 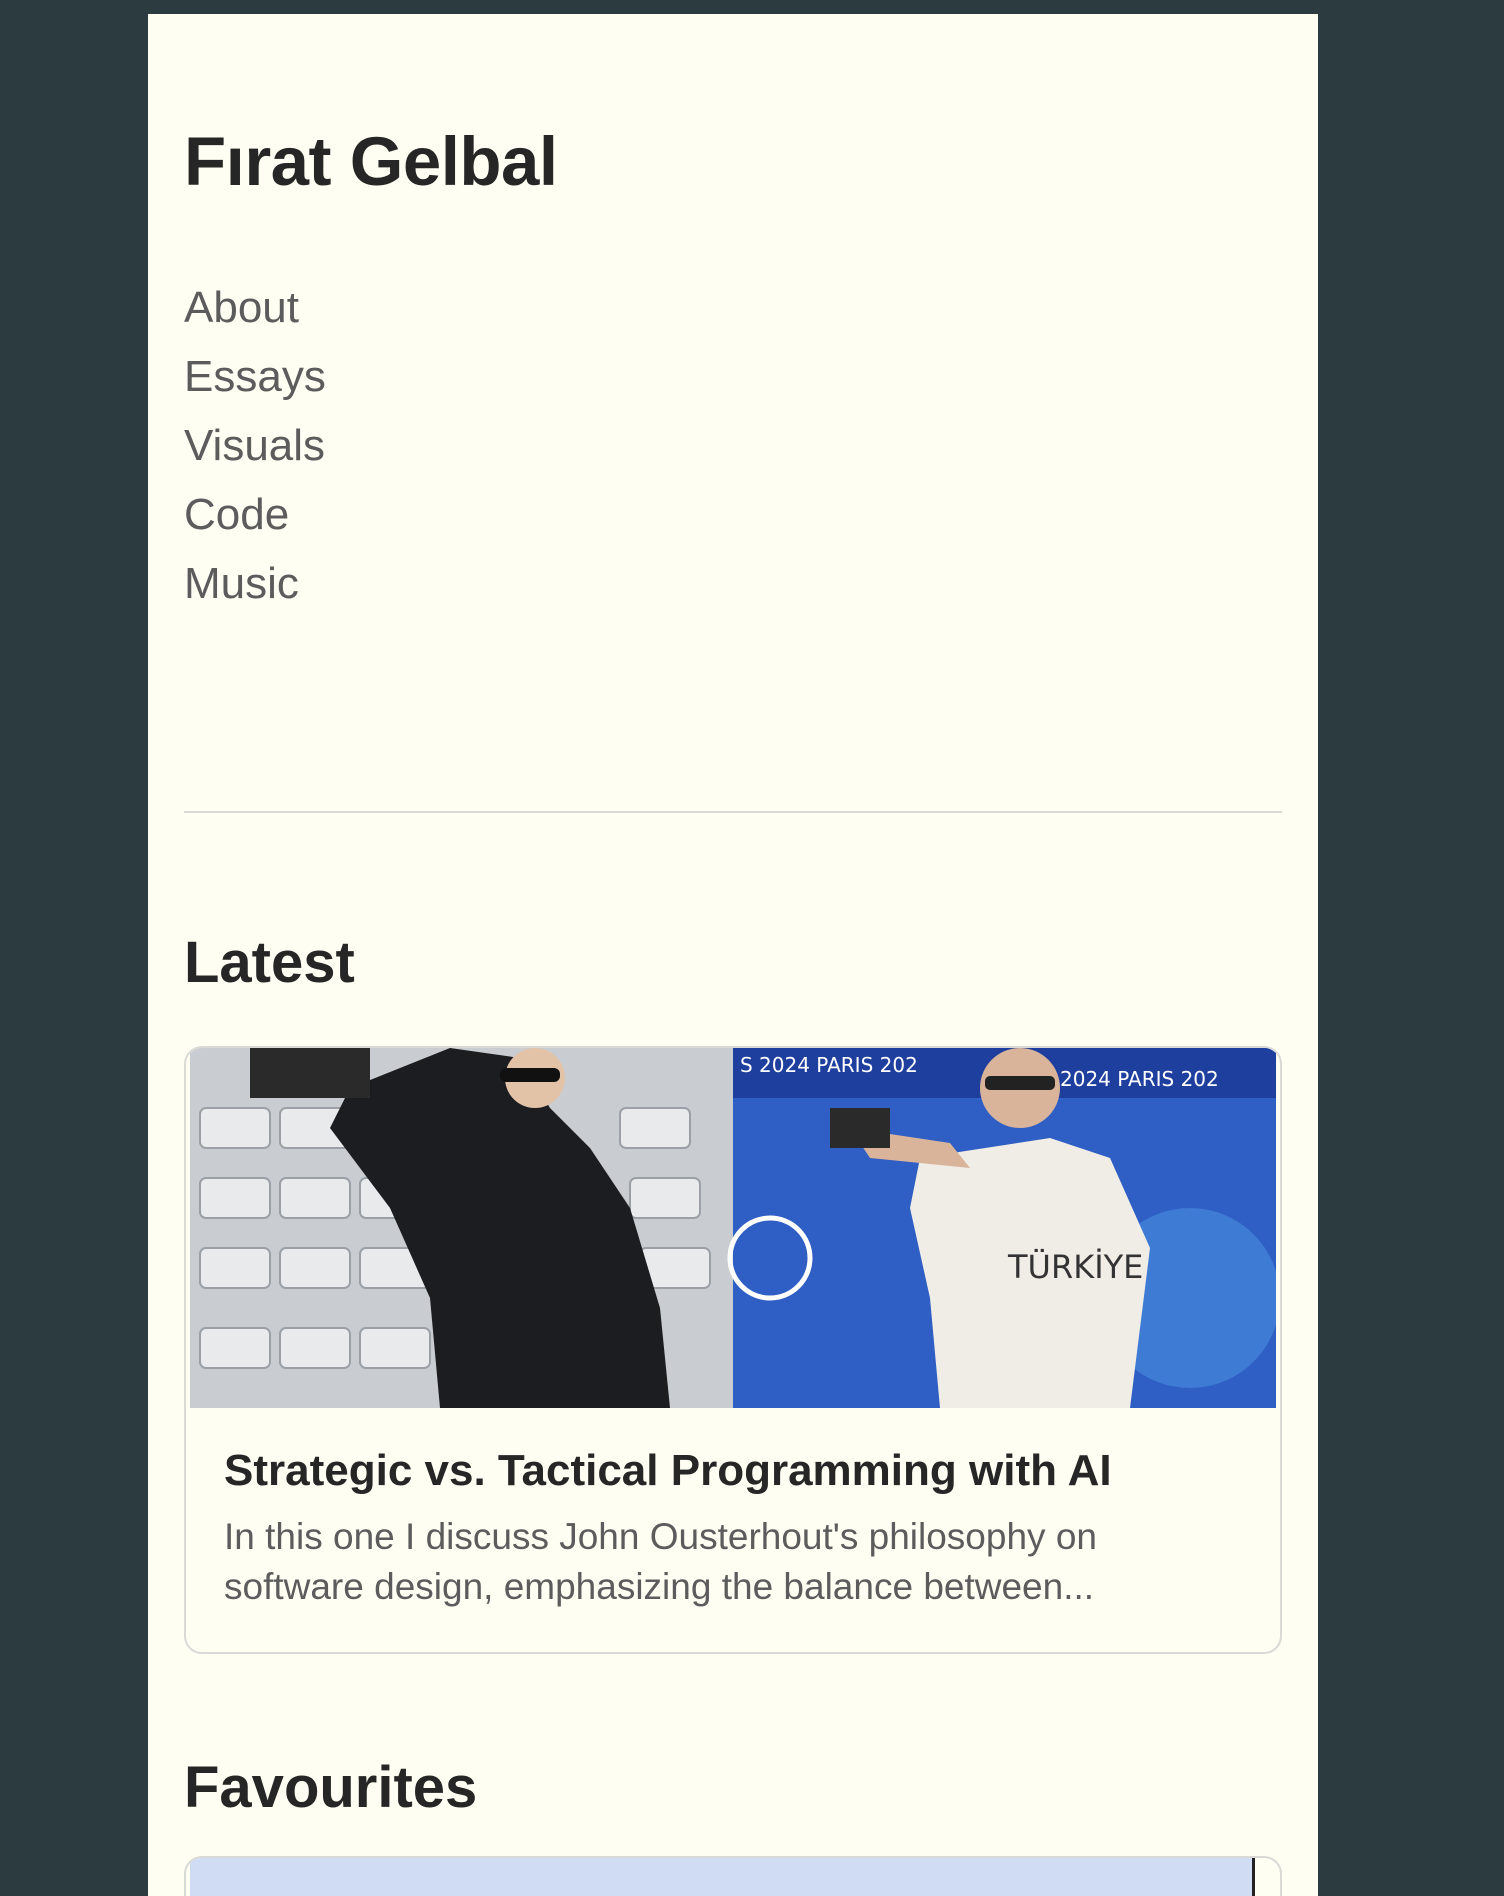 I want to click on post-thumbnail: S 2024 PARIS 202 2024 PARIS 202 TÜRKİYE, so click(x=733, y=1228).